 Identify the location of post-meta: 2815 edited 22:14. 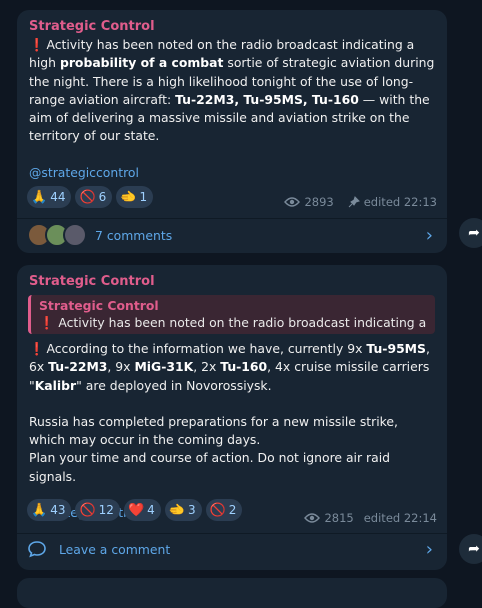
(370, 518).